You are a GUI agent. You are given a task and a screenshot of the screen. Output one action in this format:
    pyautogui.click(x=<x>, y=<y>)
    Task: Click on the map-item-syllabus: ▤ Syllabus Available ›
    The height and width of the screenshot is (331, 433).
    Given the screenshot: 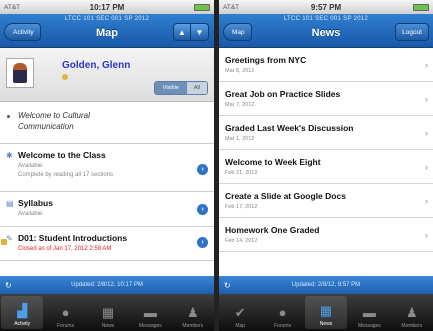 What is the action you would take?
    pyautogui.click(x=107, y=209)
    